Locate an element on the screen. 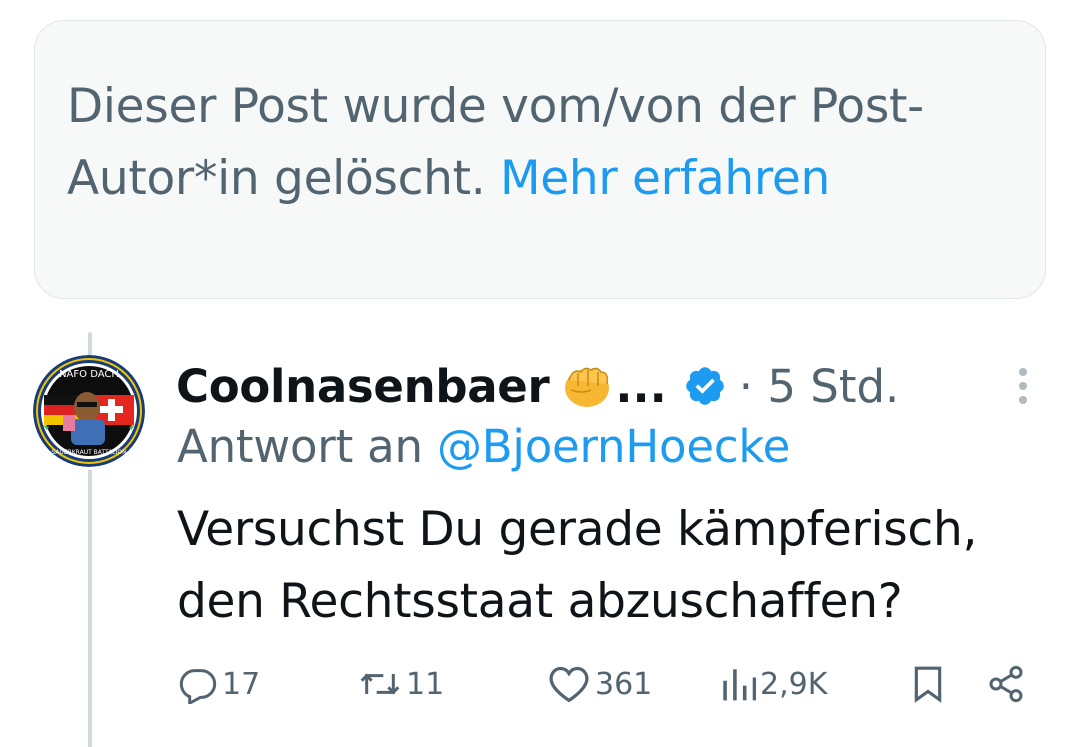 The width and height of the screenshot is (1080, 747). share-button is located at coordinates (1006, 684).